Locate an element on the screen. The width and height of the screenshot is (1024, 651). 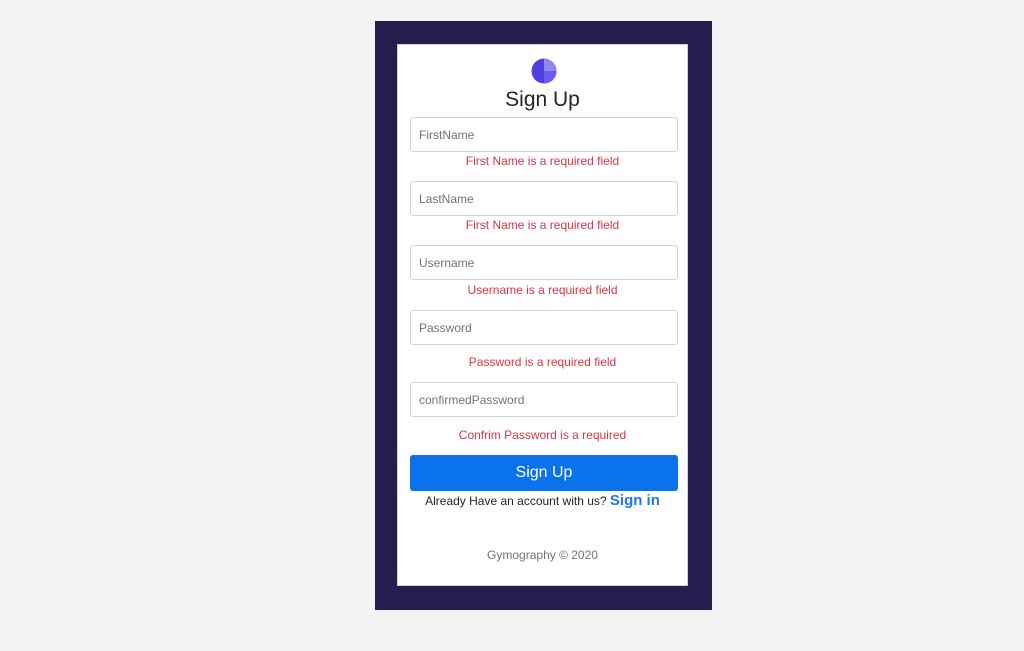
username-error: Username is a required field is located at coordinates (542, 290).